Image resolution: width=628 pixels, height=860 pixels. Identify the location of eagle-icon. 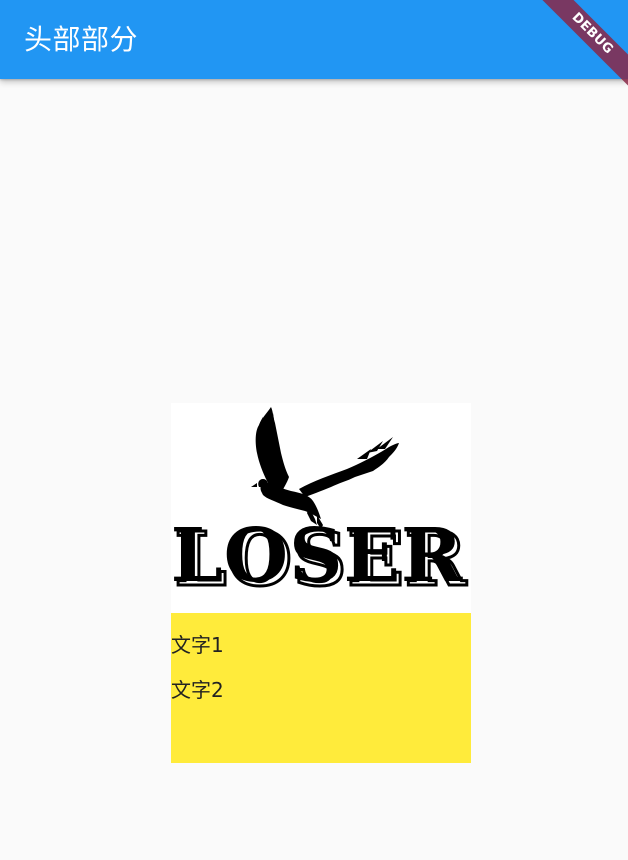
(325, 468).